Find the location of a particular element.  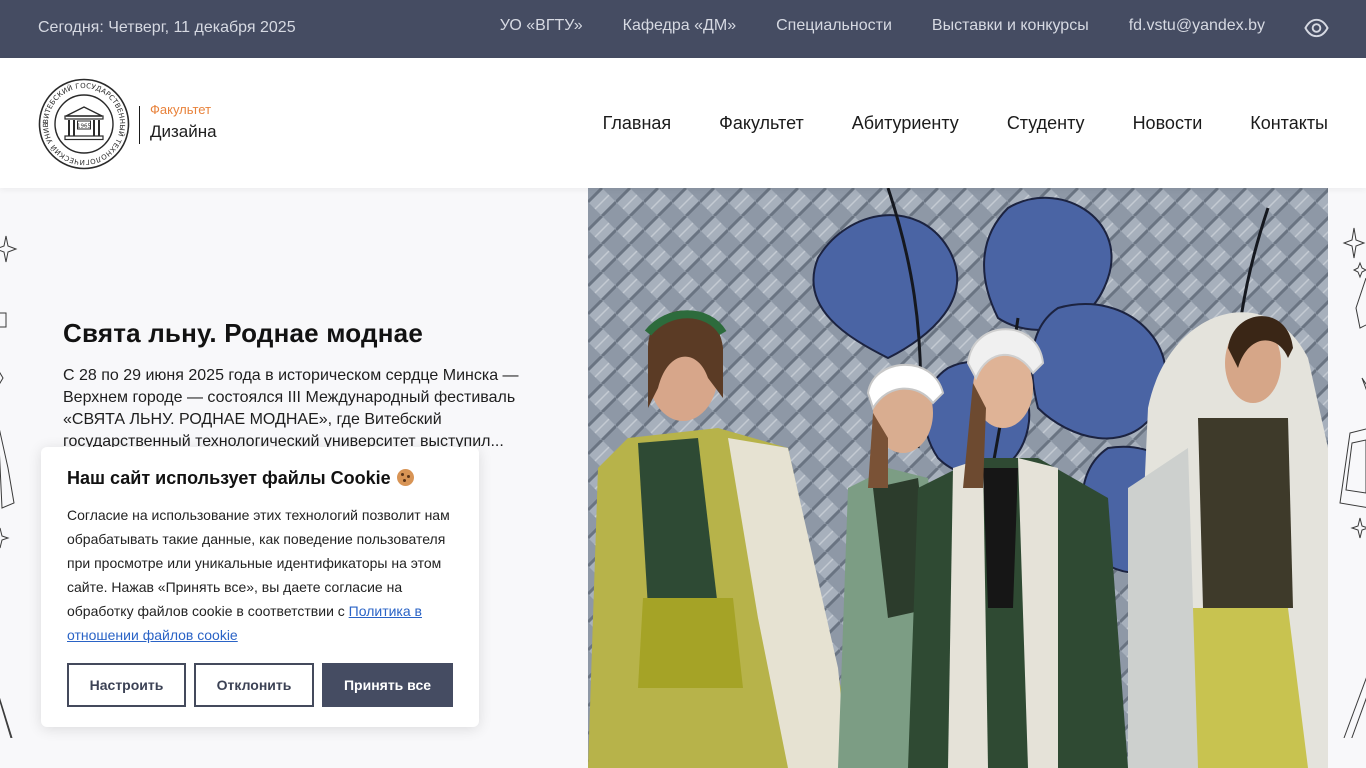

seal-year: 1965 is located at coordinates (84, 127).